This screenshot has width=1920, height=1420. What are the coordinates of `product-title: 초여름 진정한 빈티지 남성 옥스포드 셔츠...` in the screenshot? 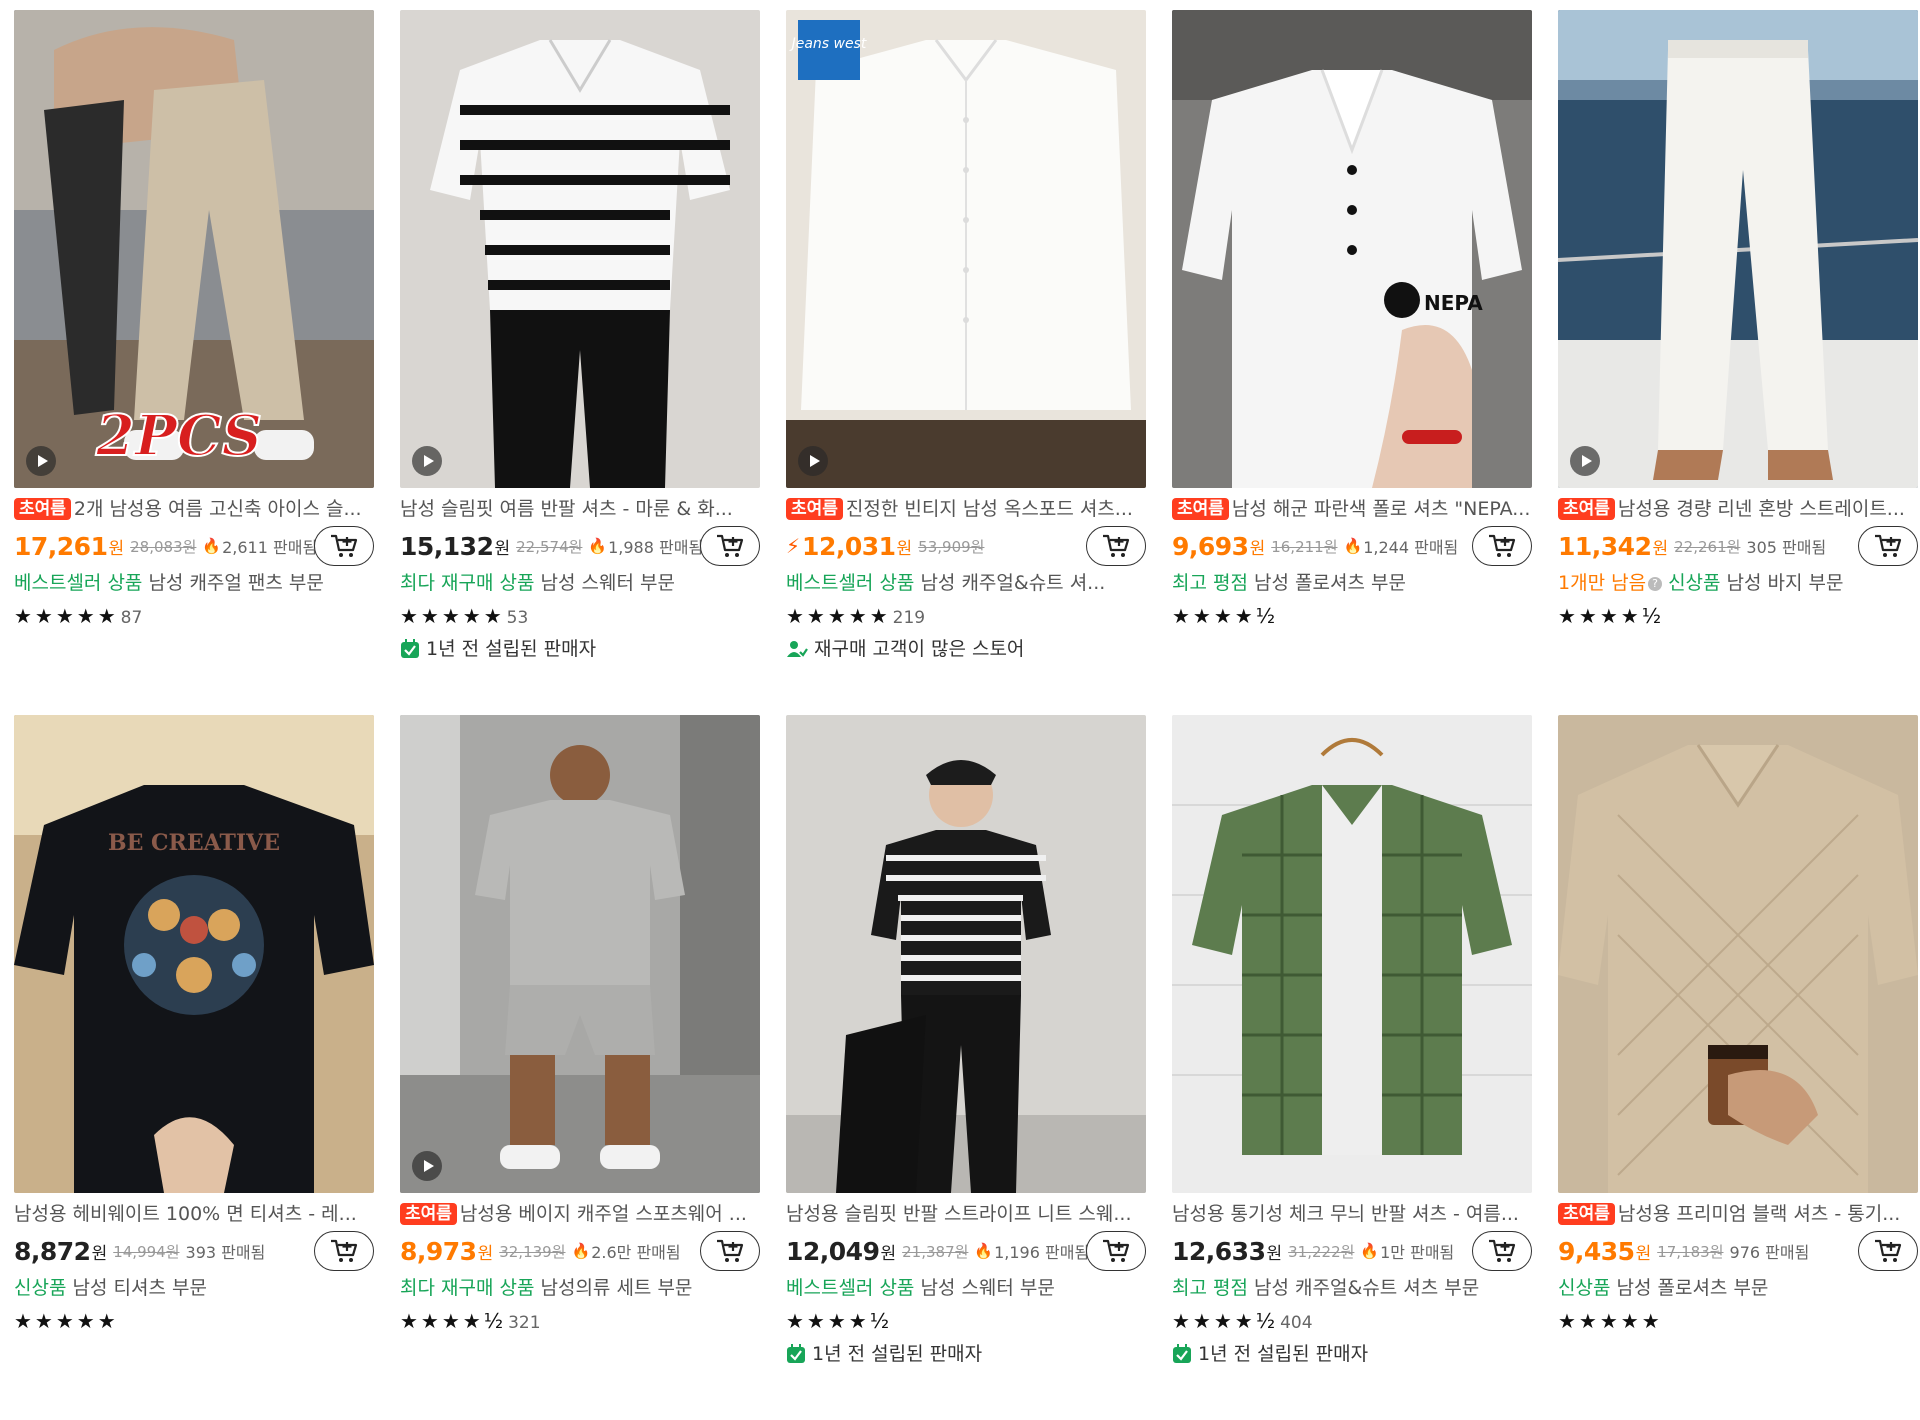 It's located at (966, 509).